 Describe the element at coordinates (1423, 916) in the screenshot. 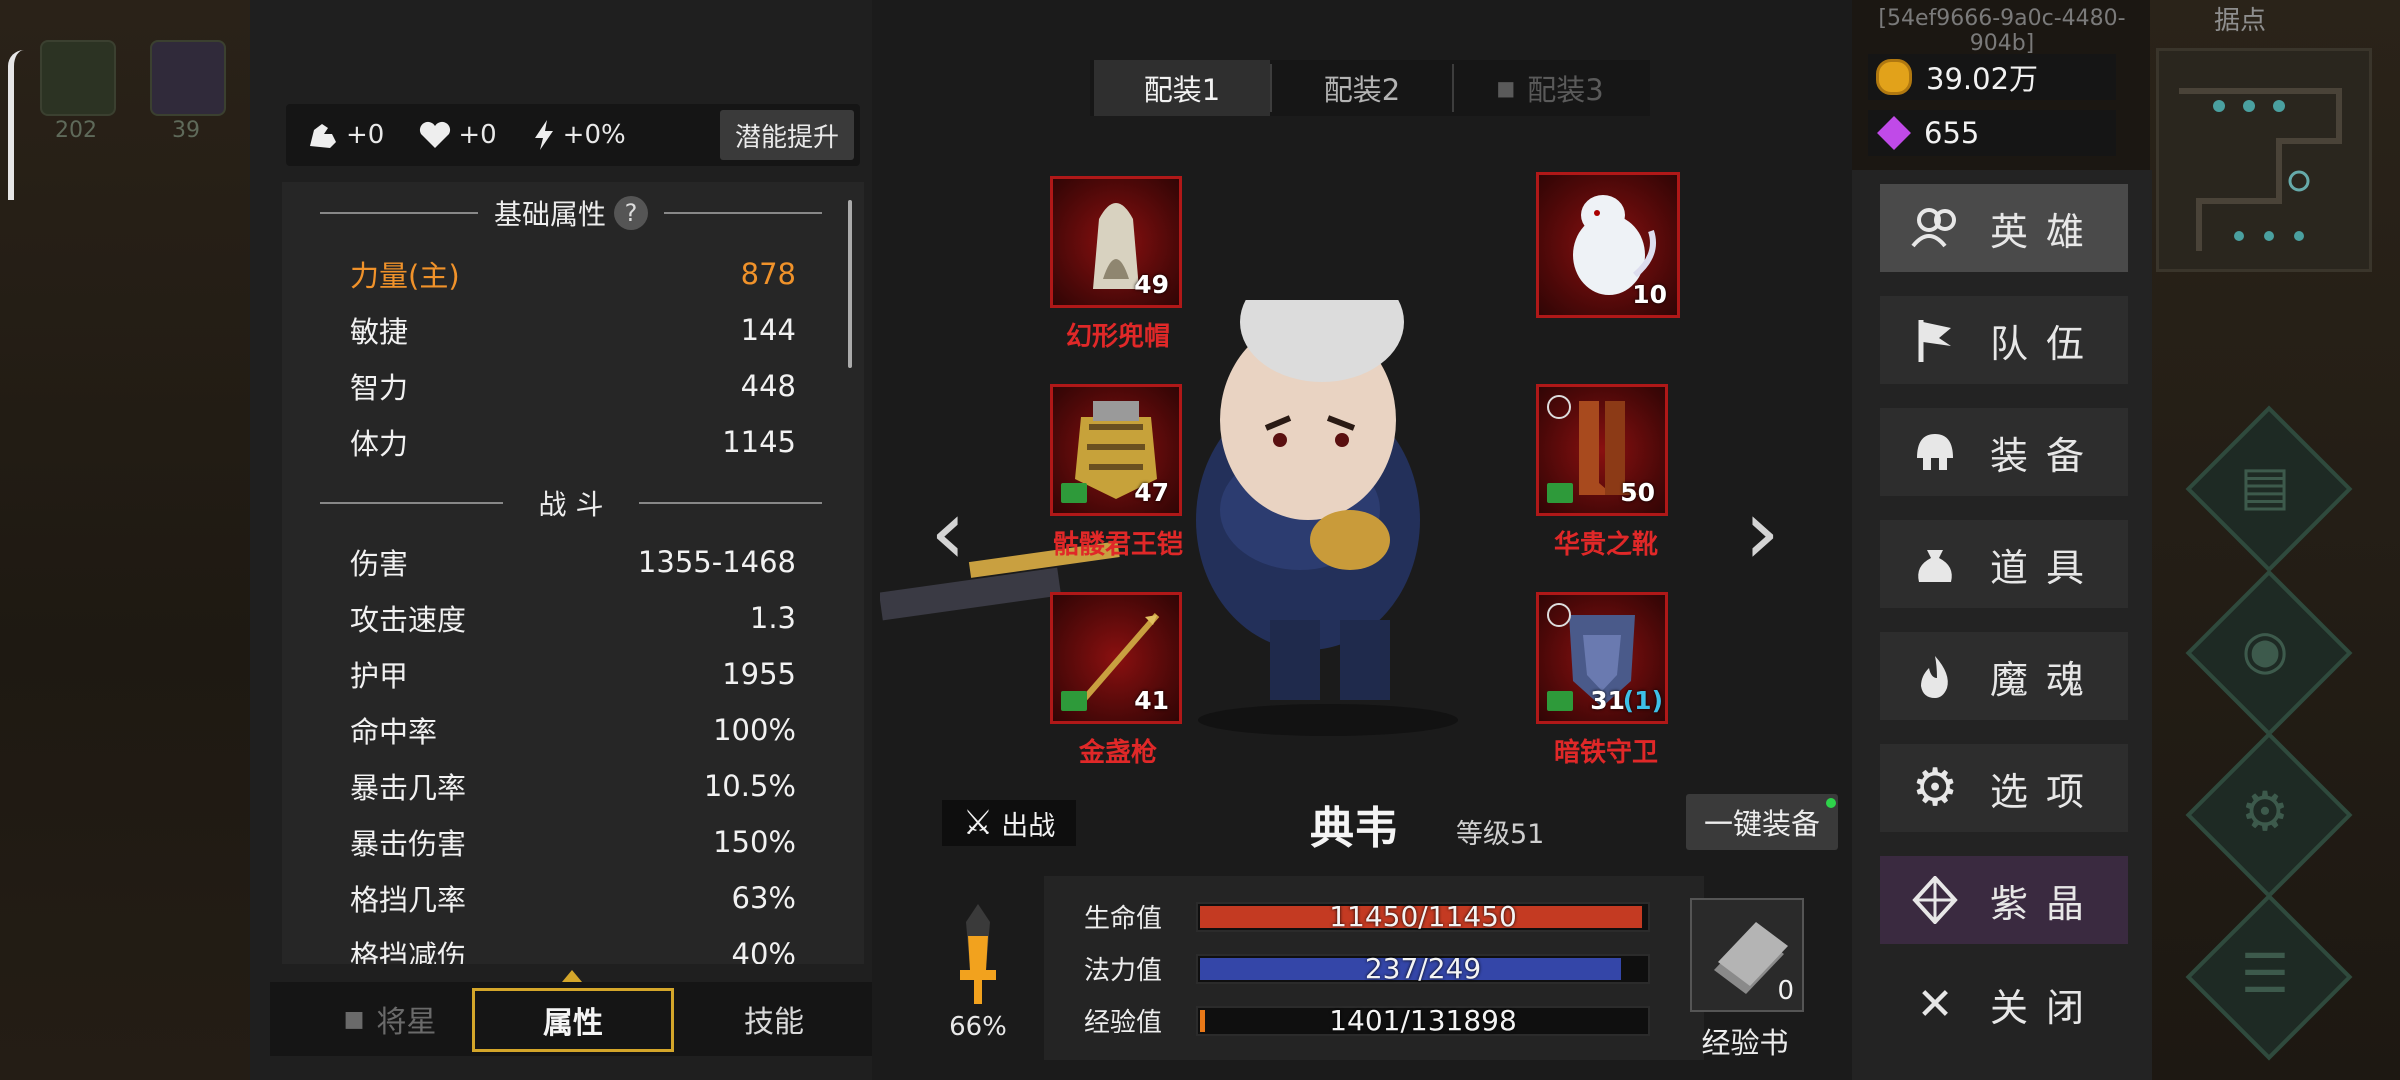

I see `hp-bar: 11450/11450` at that location.